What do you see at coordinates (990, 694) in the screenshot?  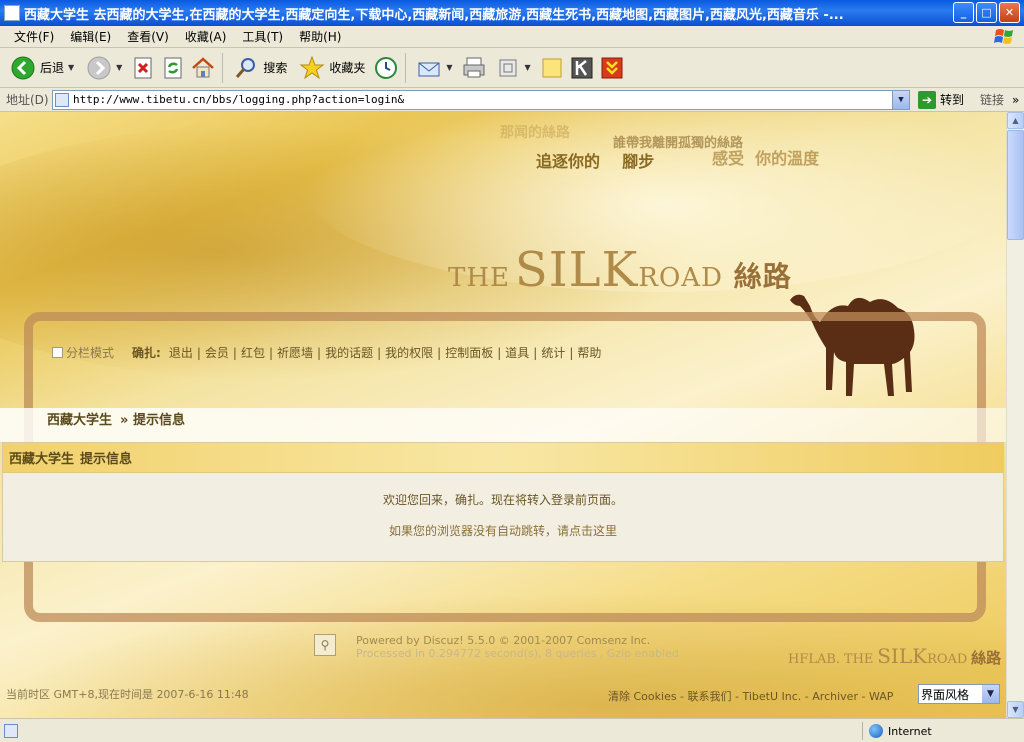 I see `style-select-arrow-icon: ▼` at bounding box center [990, 694].